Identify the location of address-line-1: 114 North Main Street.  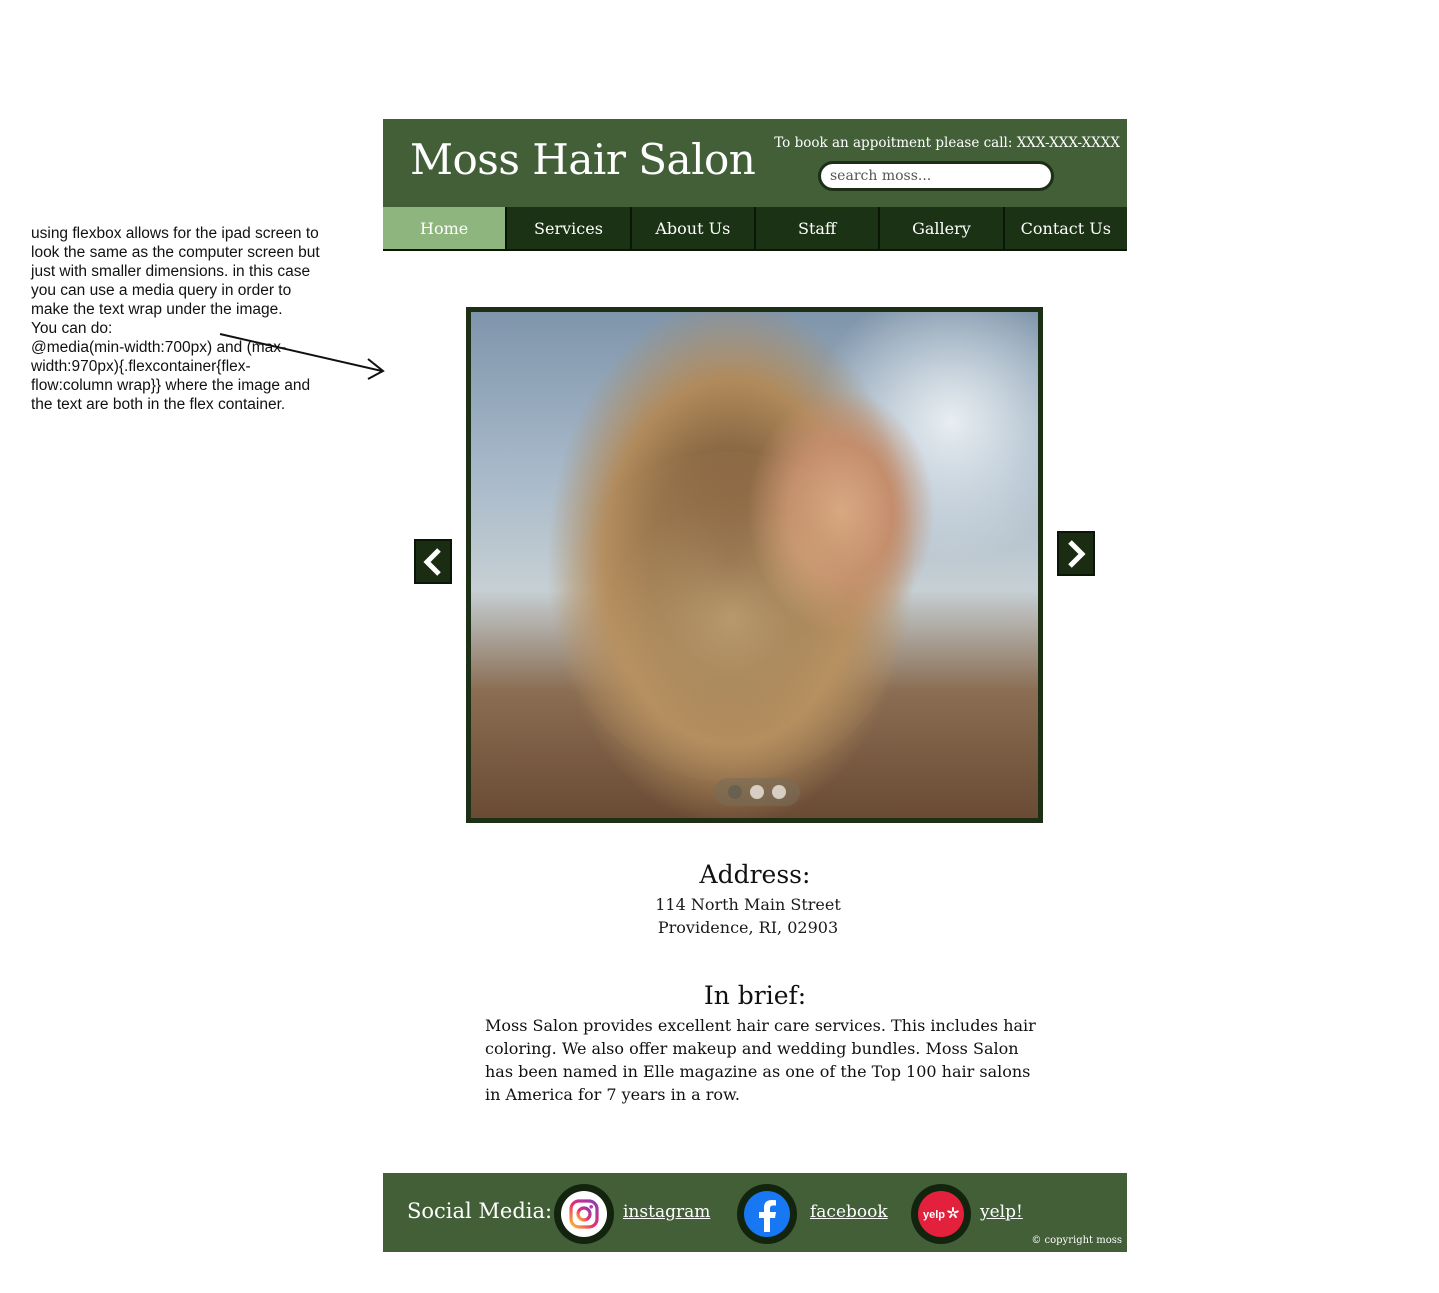
(748, 904).